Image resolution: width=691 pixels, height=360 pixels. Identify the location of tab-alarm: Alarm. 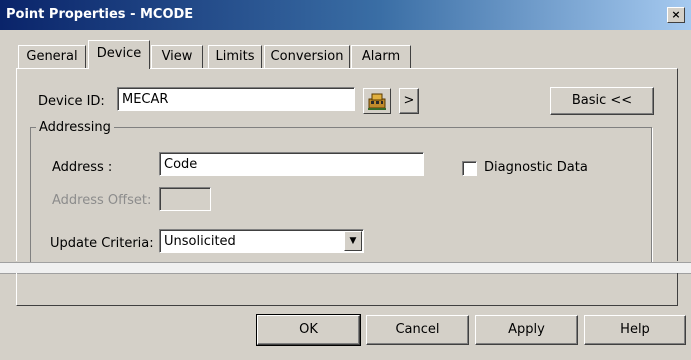
(381, 56).